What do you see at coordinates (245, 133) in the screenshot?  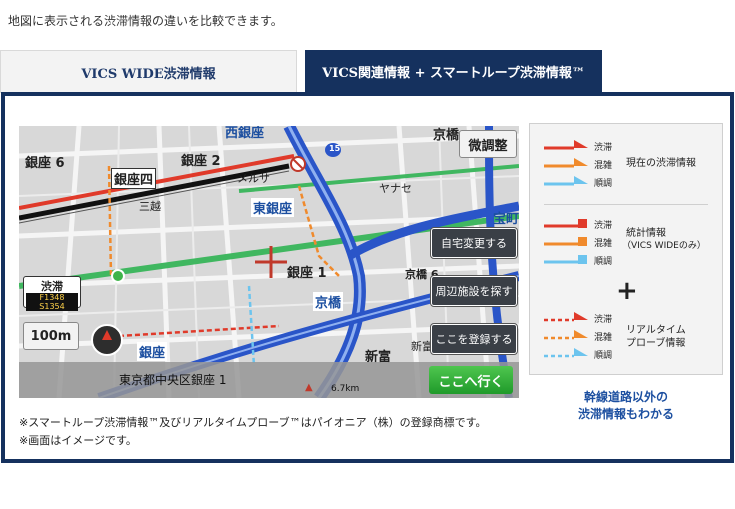 I see `map-label-nishiginza: 西銀座` at bounding box center [245, 133].